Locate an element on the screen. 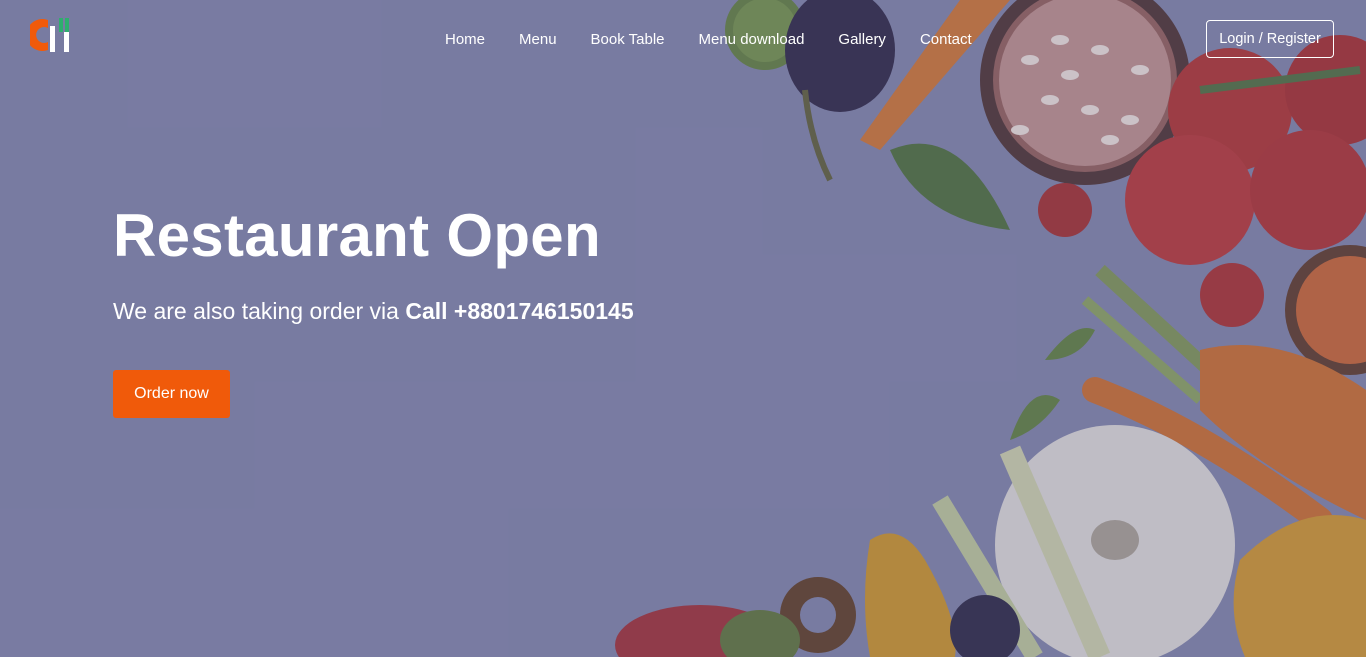  hero-phone-number: Call +8801746150145 is located at coordinates (519, 311).